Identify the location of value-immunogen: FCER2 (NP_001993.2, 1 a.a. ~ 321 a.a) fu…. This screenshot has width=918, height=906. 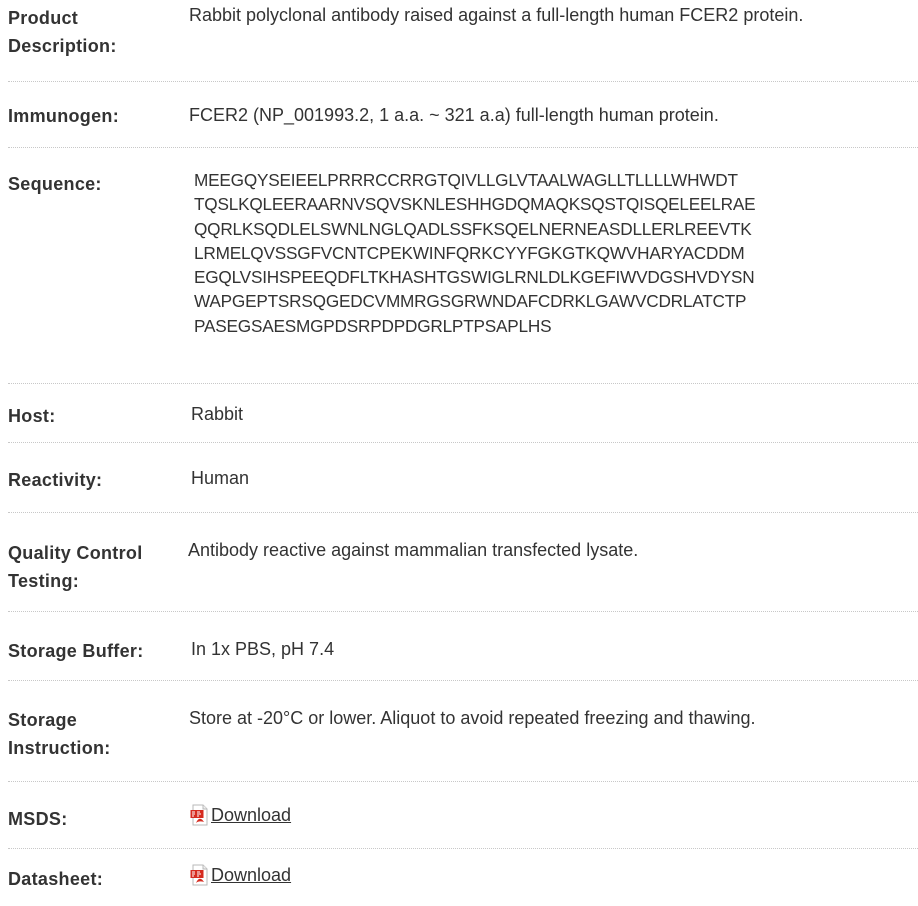
(454, 115).